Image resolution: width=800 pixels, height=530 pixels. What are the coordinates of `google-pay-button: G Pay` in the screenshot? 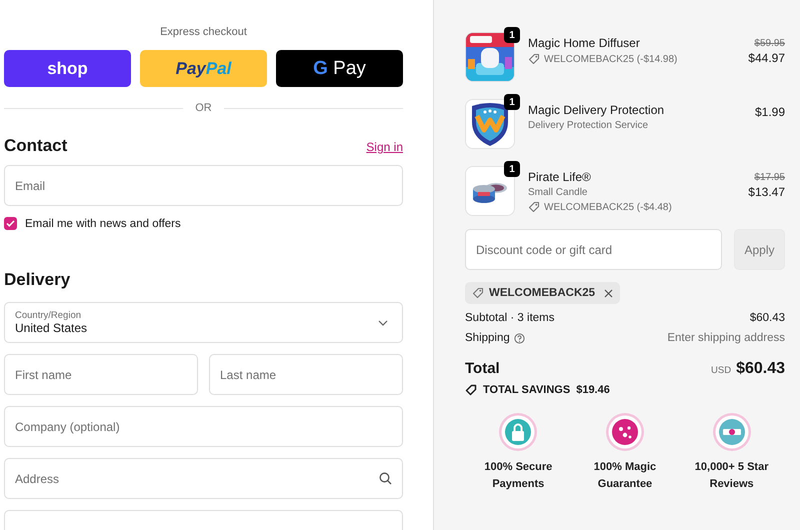 It's located at (339, 68).